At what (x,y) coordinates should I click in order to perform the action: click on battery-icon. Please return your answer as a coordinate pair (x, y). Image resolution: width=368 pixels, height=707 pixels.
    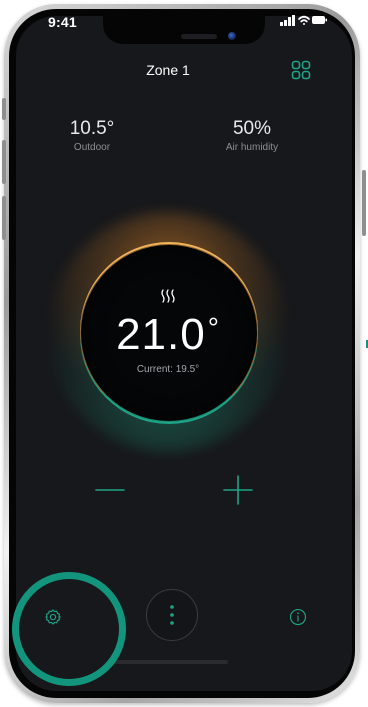
    Looking at the image, I should click on (319, 20).